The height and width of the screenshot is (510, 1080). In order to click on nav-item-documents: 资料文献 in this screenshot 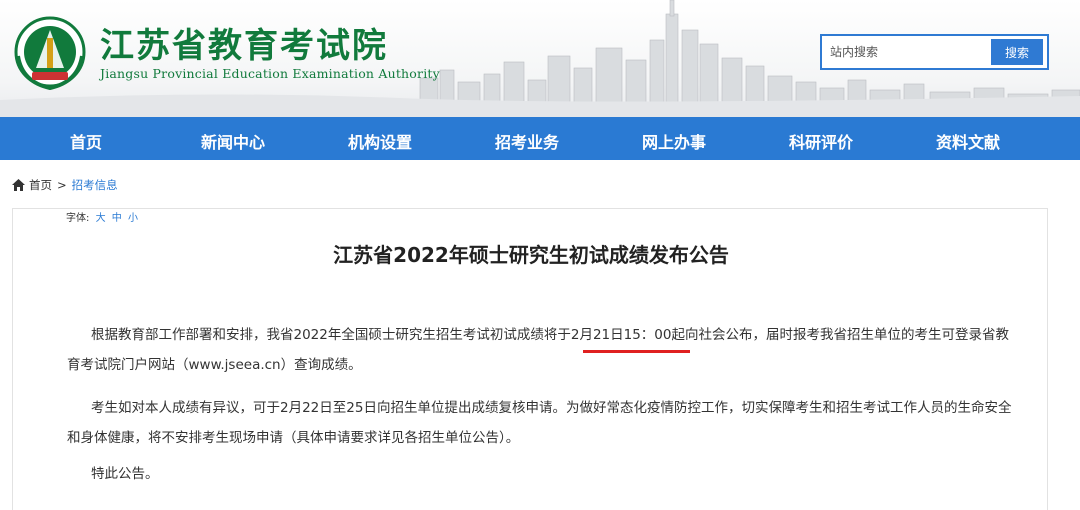, I will do `click(968, 141)`.